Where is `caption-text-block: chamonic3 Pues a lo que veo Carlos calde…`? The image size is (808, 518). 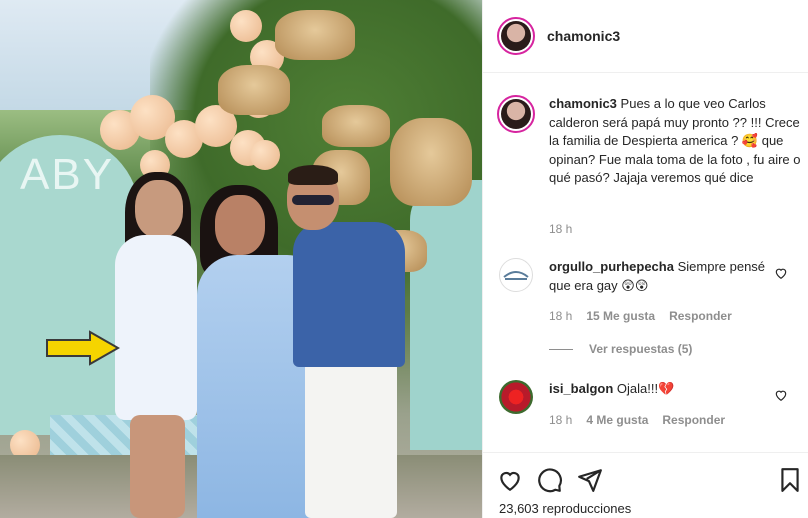
caption-text-block: chamonic3 Pues a lo que veo Carlos calde… is located at coordinates (676, 141).